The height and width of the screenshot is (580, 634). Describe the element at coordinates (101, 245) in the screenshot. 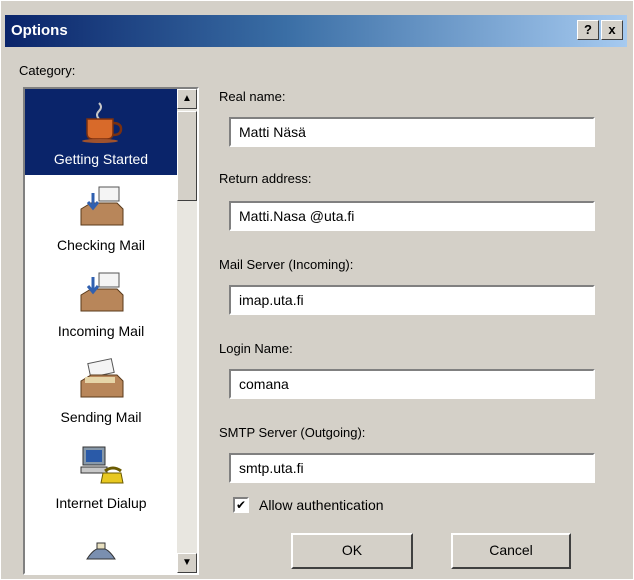

I see `category-item-label: Checking Mail` at that location.